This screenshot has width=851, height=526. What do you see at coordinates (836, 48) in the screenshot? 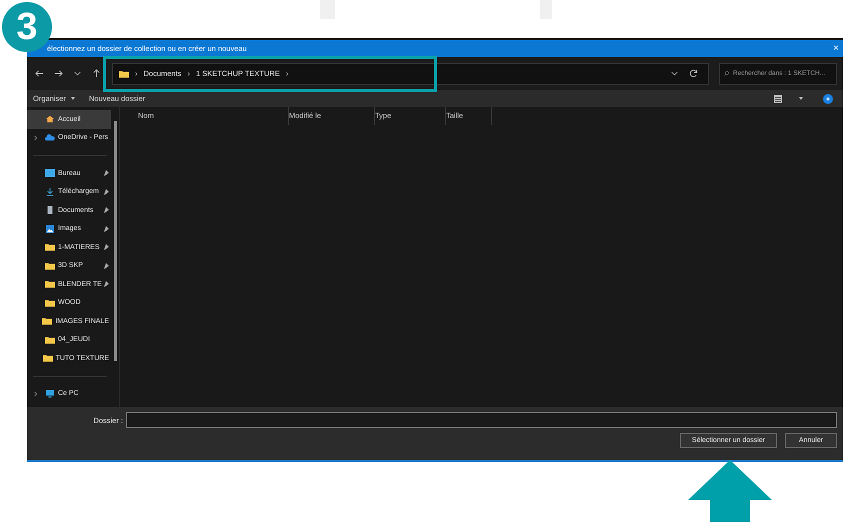
I see `close-button: ×` at bounding box center [836, 48].